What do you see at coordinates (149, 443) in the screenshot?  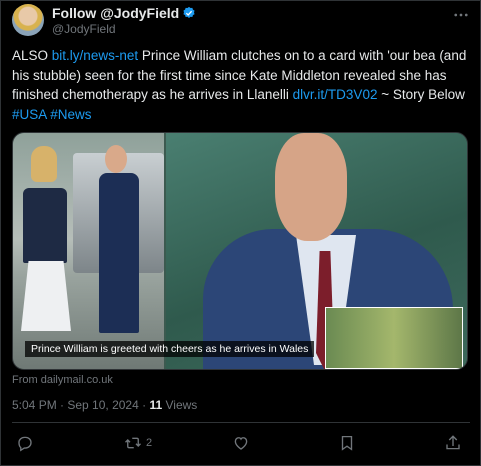 I see `retweet-count: 2` at bounding box center [149, 443].